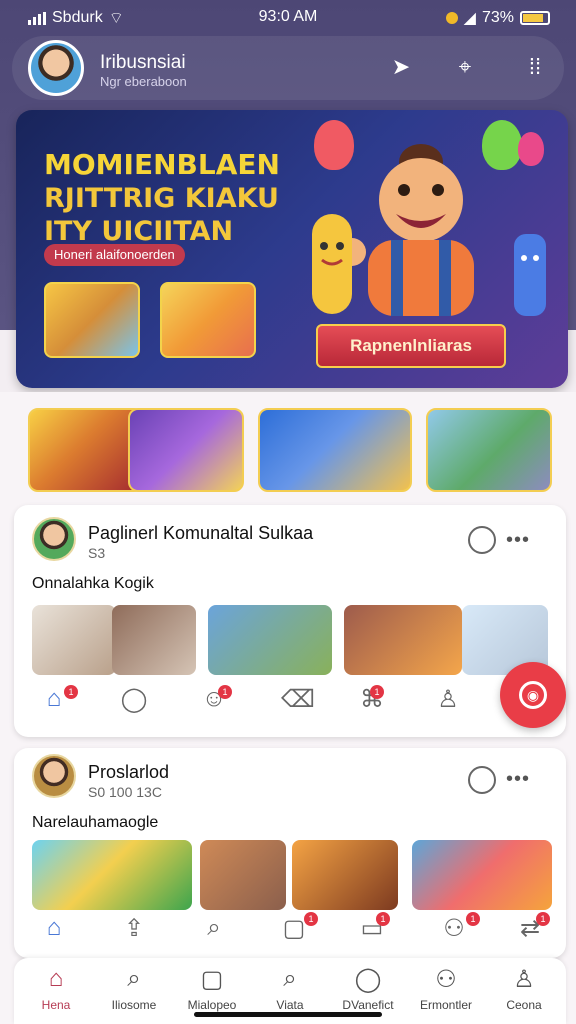 The image size is (576, 1024). What do you see at coordinates (446, 979) in the screenshot?
I see `group-icon: ⚇` at bounding box center [446, 979].